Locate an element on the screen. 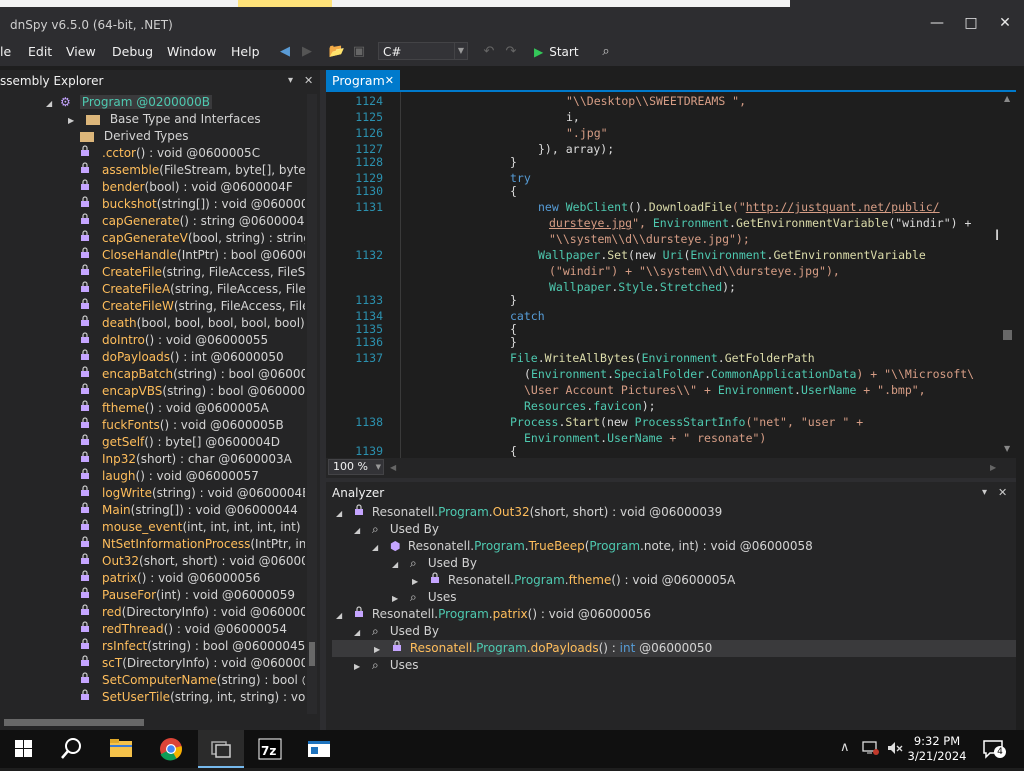 The width and height of the screenshot is (1024, 771). tree-node-base-types: ▶ Base Type and Interfaces is located at coordinates (164, 119).